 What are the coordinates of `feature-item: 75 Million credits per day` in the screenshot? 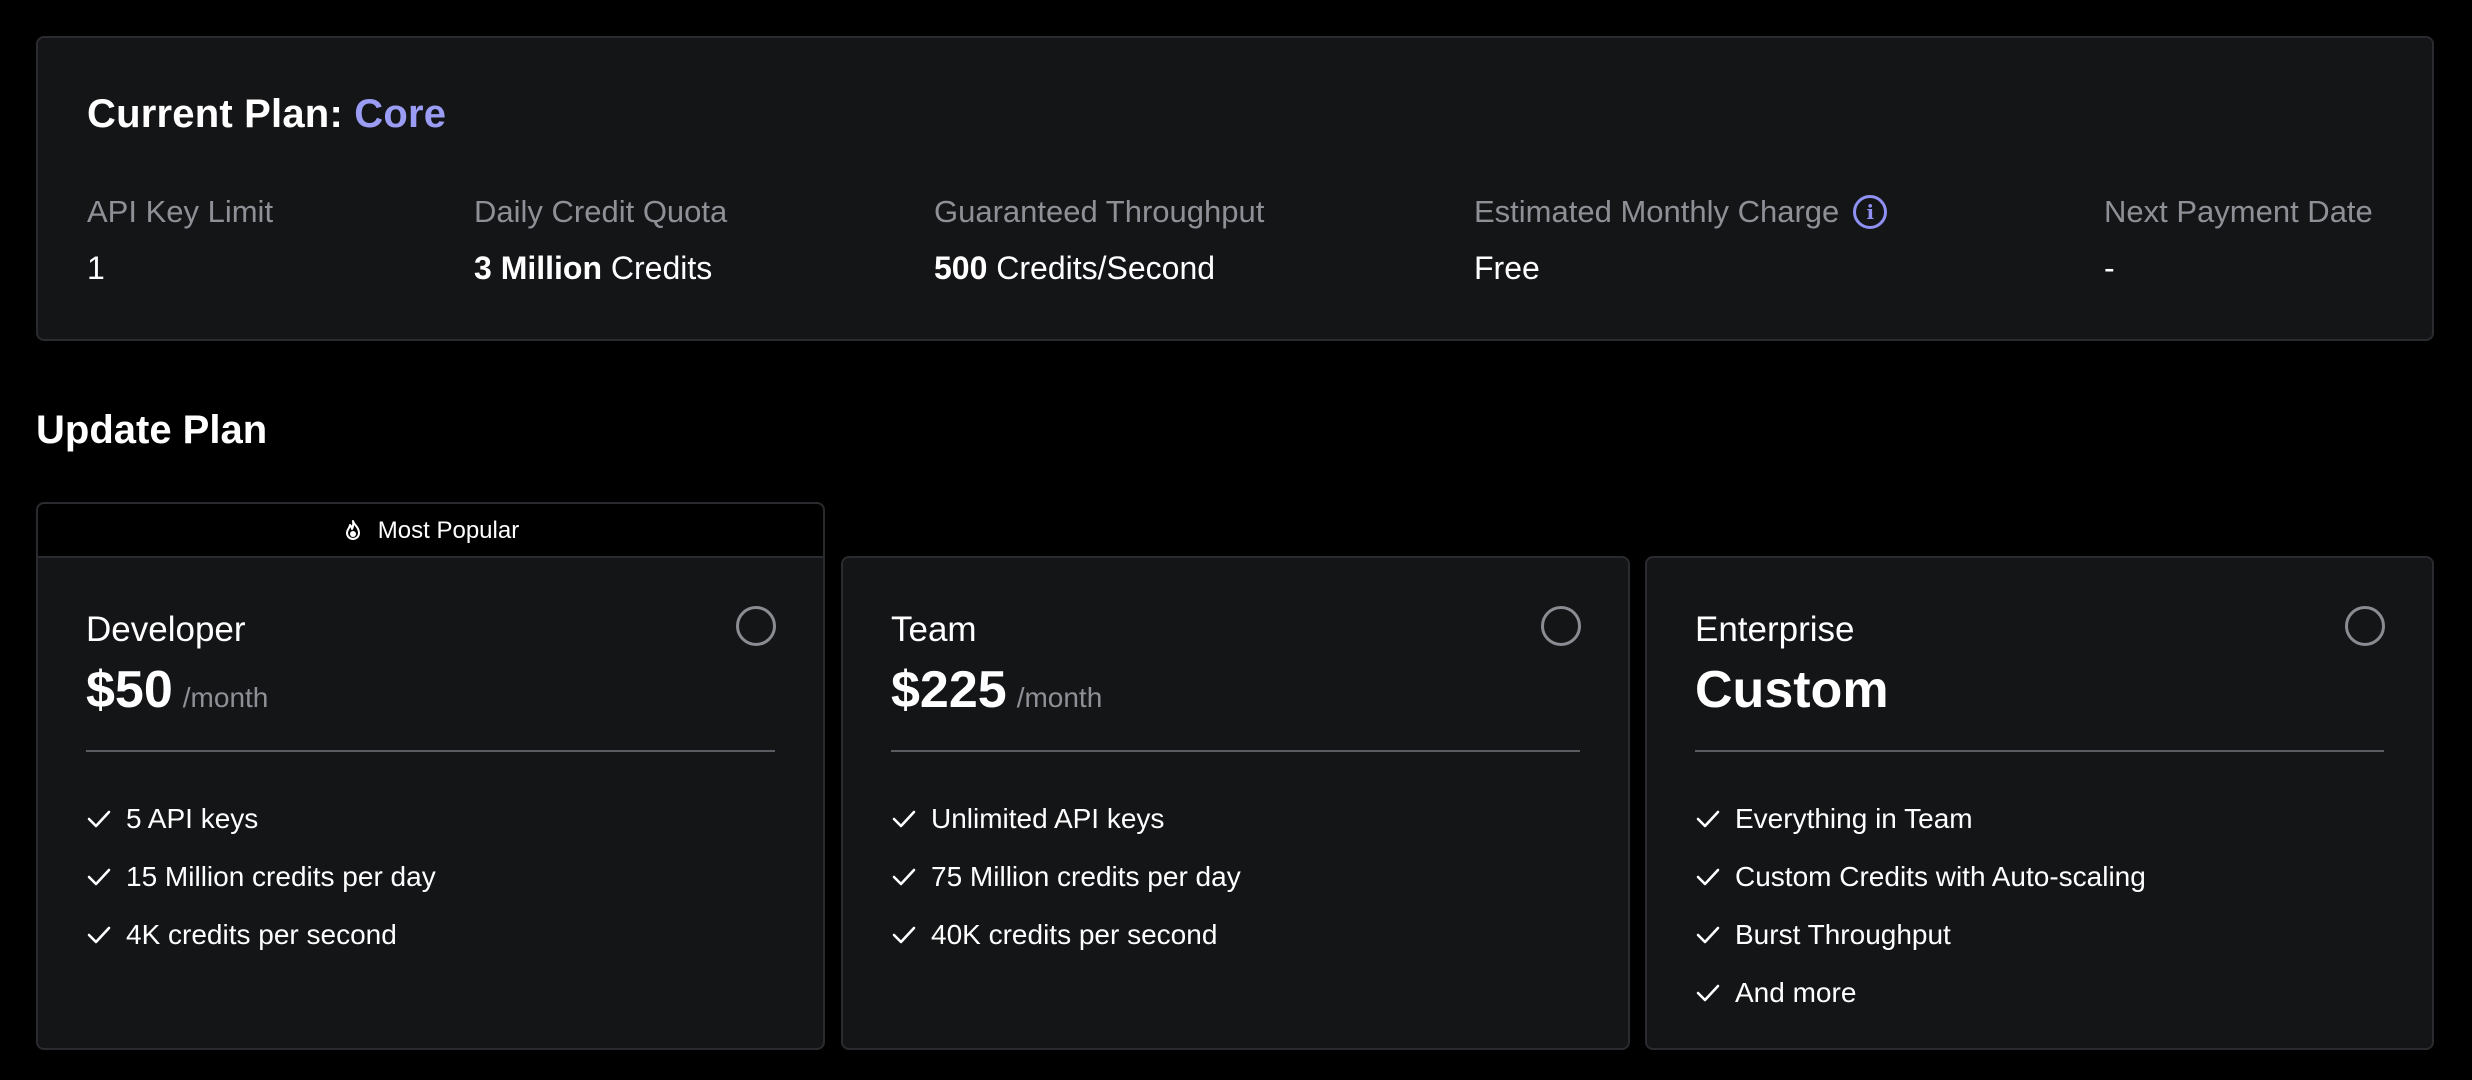 It's located at (1066, 877).